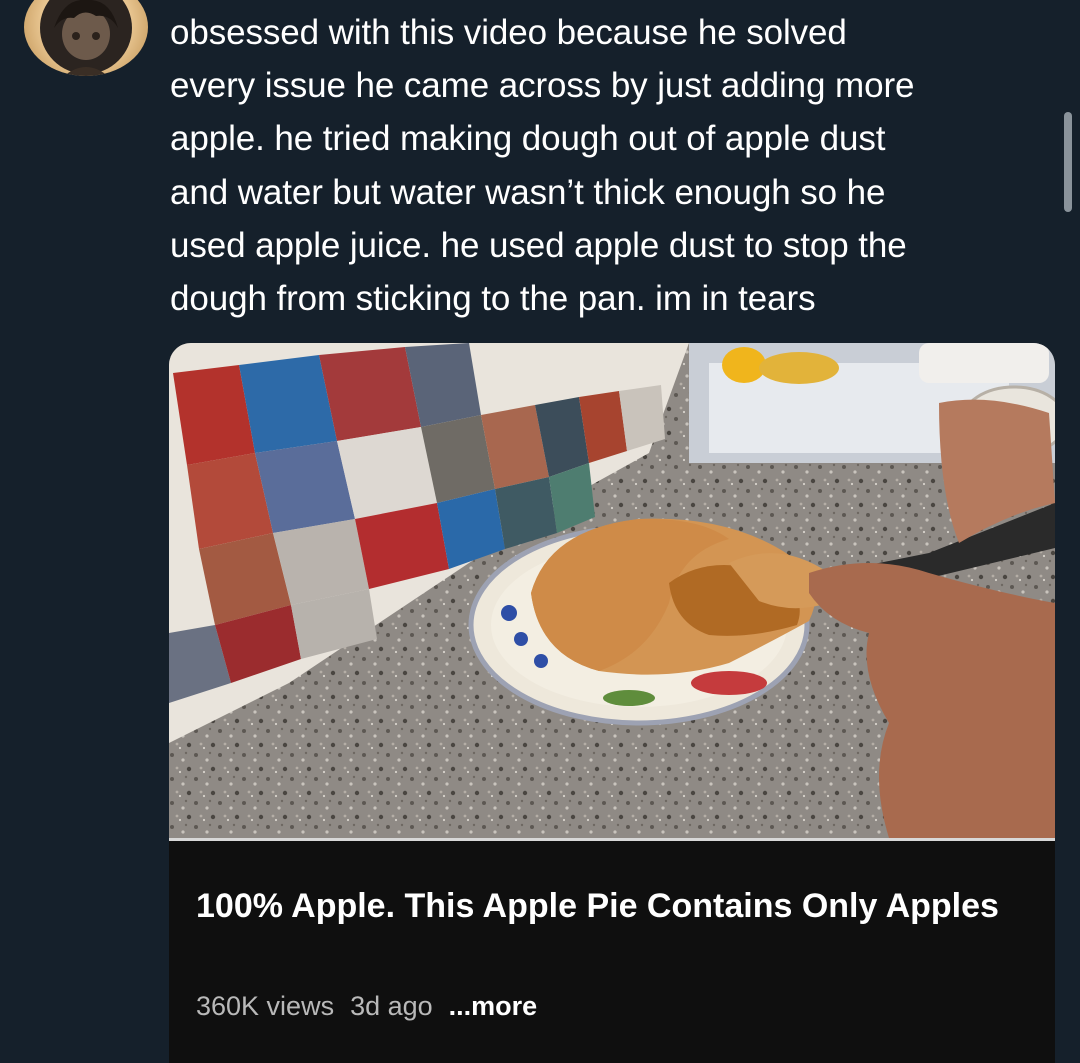 The height and width of the screenshot is (1063, 1080). Describe the element at coordinates (391, 1006) in the screenshot. I see `upload-age: 3d ago` at that location.